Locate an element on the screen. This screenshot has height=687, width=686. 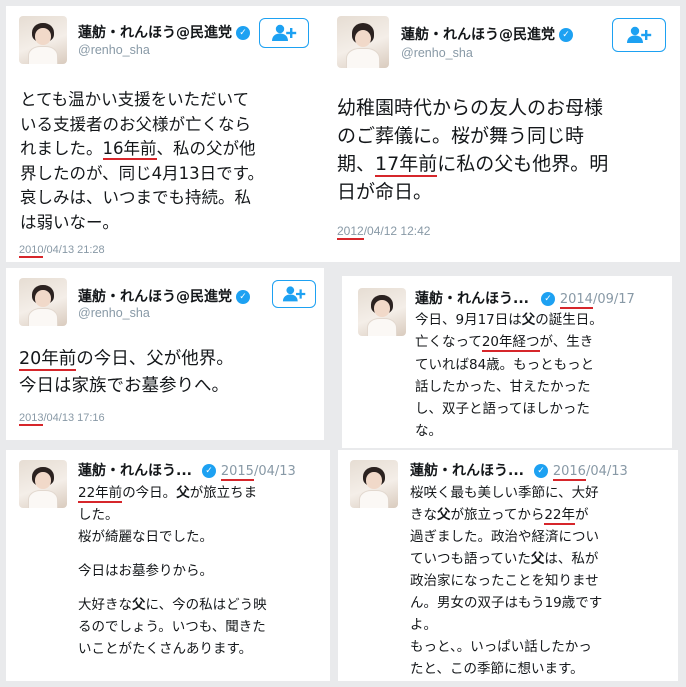
tweet-line: 幼稚園時代からの友人のお母様 is located at coordinates (470, 108).